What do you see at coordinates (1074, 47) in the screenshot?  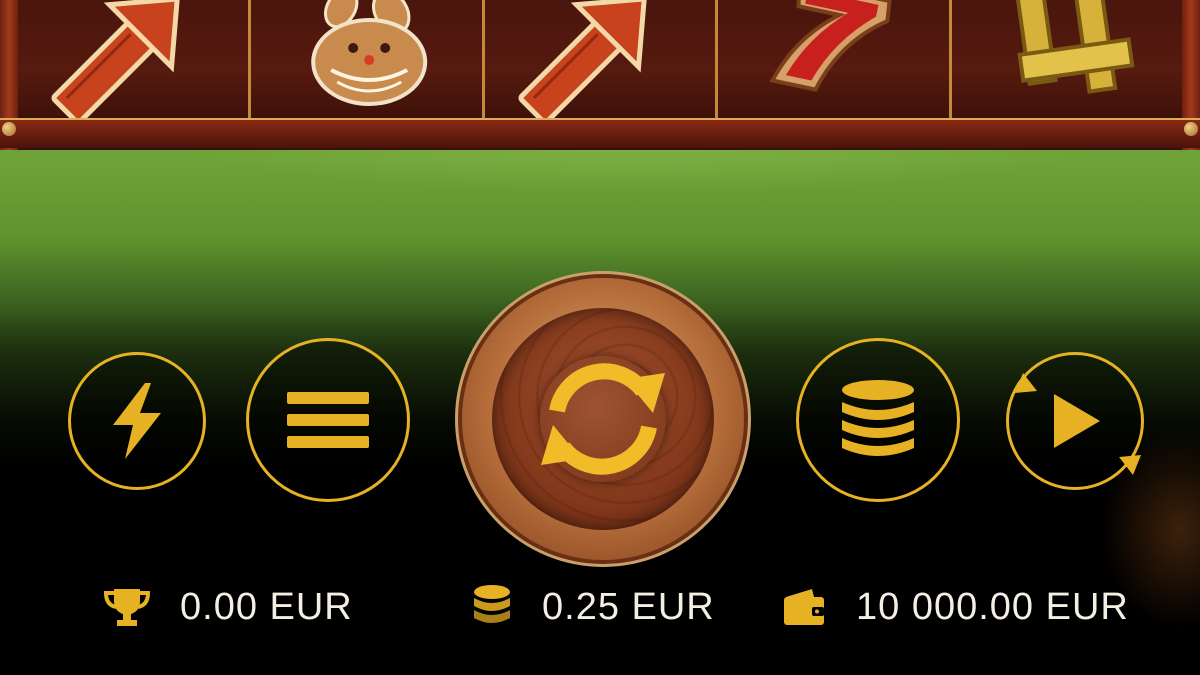 I see `number-4-icon` at bounding box center [1074, 47].